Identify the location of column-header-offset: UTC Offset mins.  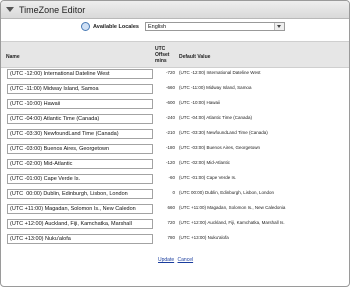
(162, 55).